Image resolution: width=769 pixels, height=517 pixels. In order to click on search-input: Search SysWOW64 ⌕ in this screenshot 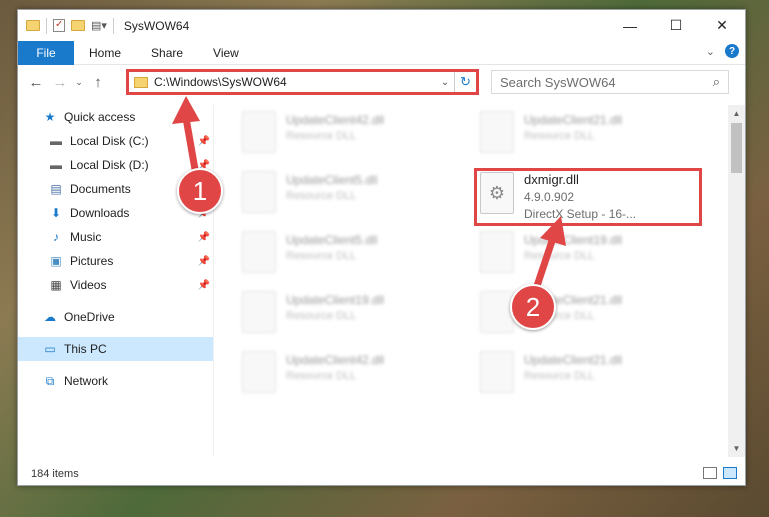, I will do `click(610, 82)`.